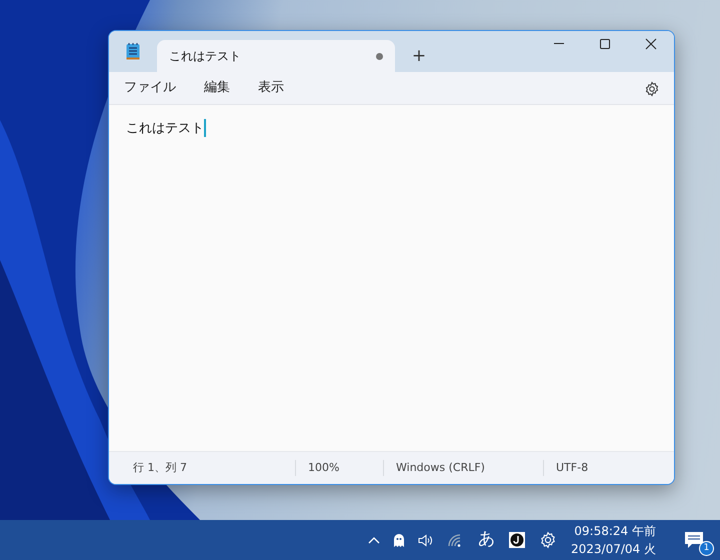 The width and height of the screenshot is (720, 560). Describe the element at coordinates (706, 548) in the screenshot. I see `notification-count-badge: 1` at that location.